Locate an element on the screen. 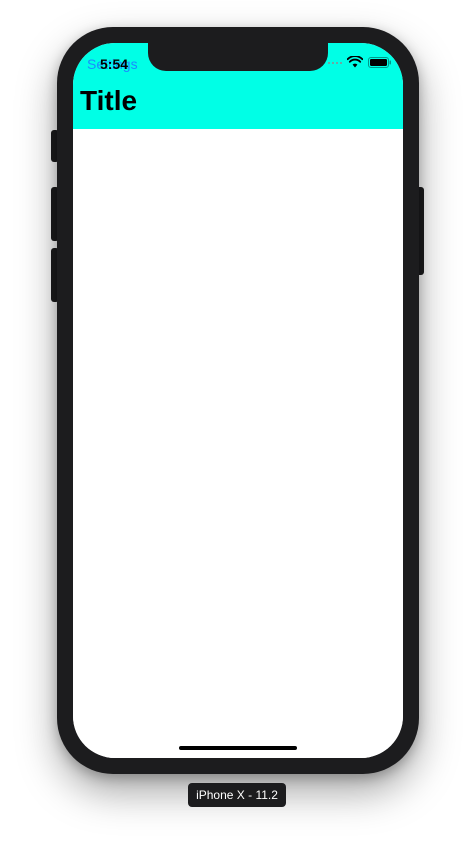 This screenshot has height=842, width=474. page-title: Title is located at coordinates (109, 100).